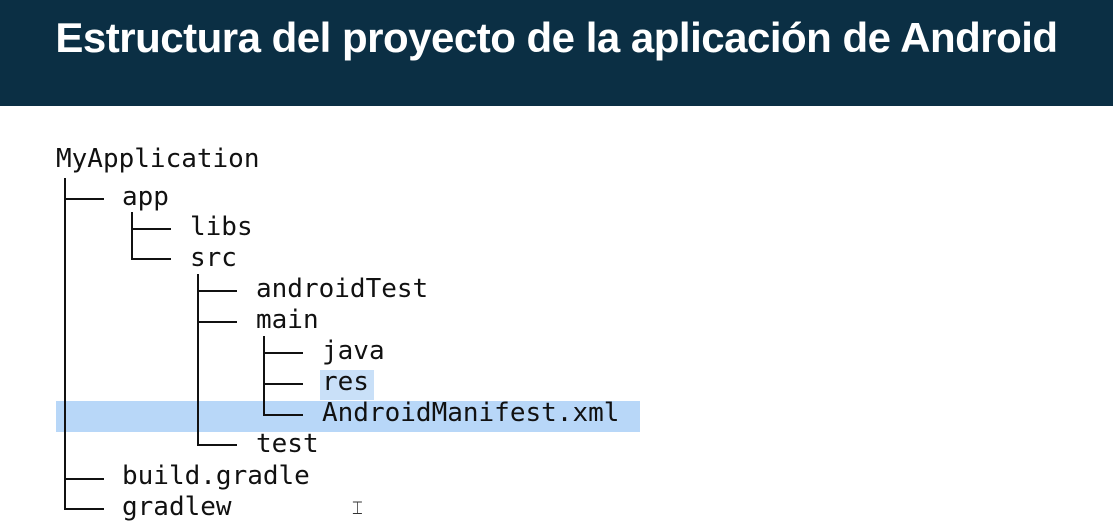  I want to click on tree-item-androidmanifest: AndroidManifest.xml, so click(470, 413).